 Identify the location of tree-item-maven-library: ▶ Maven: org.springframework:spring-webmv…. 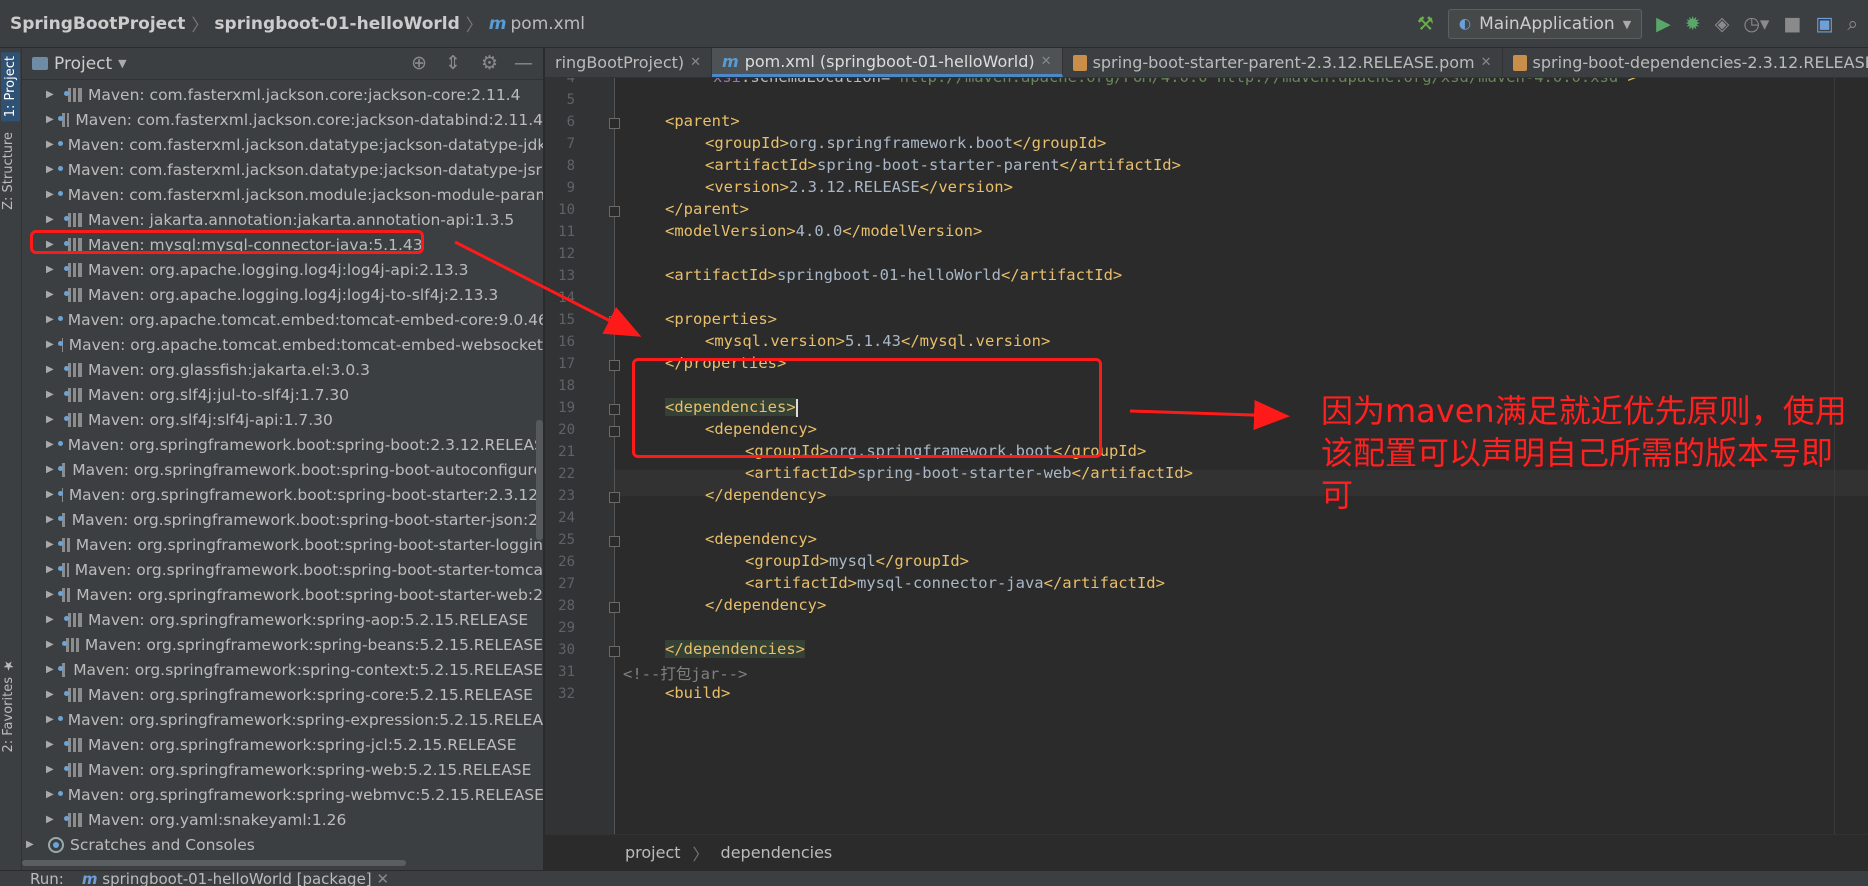
(282, 794).